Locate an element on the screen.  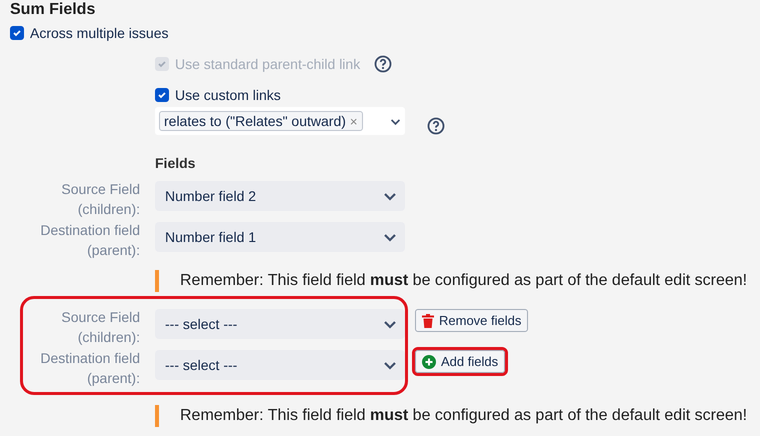
trash-icon is located at coordinates (428, 321).